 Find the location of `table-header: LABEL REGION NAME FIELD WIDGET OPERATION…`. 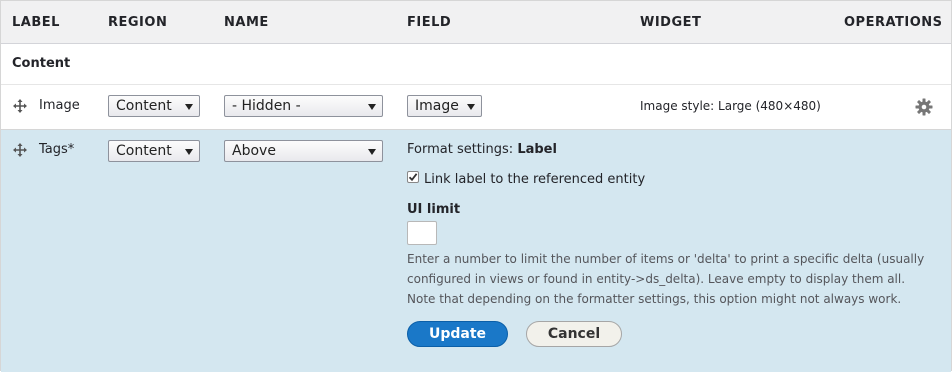

table-header: LABEL REGION NAME FIELD WIDGET OPERATION… is located at coordinates (476, 22).